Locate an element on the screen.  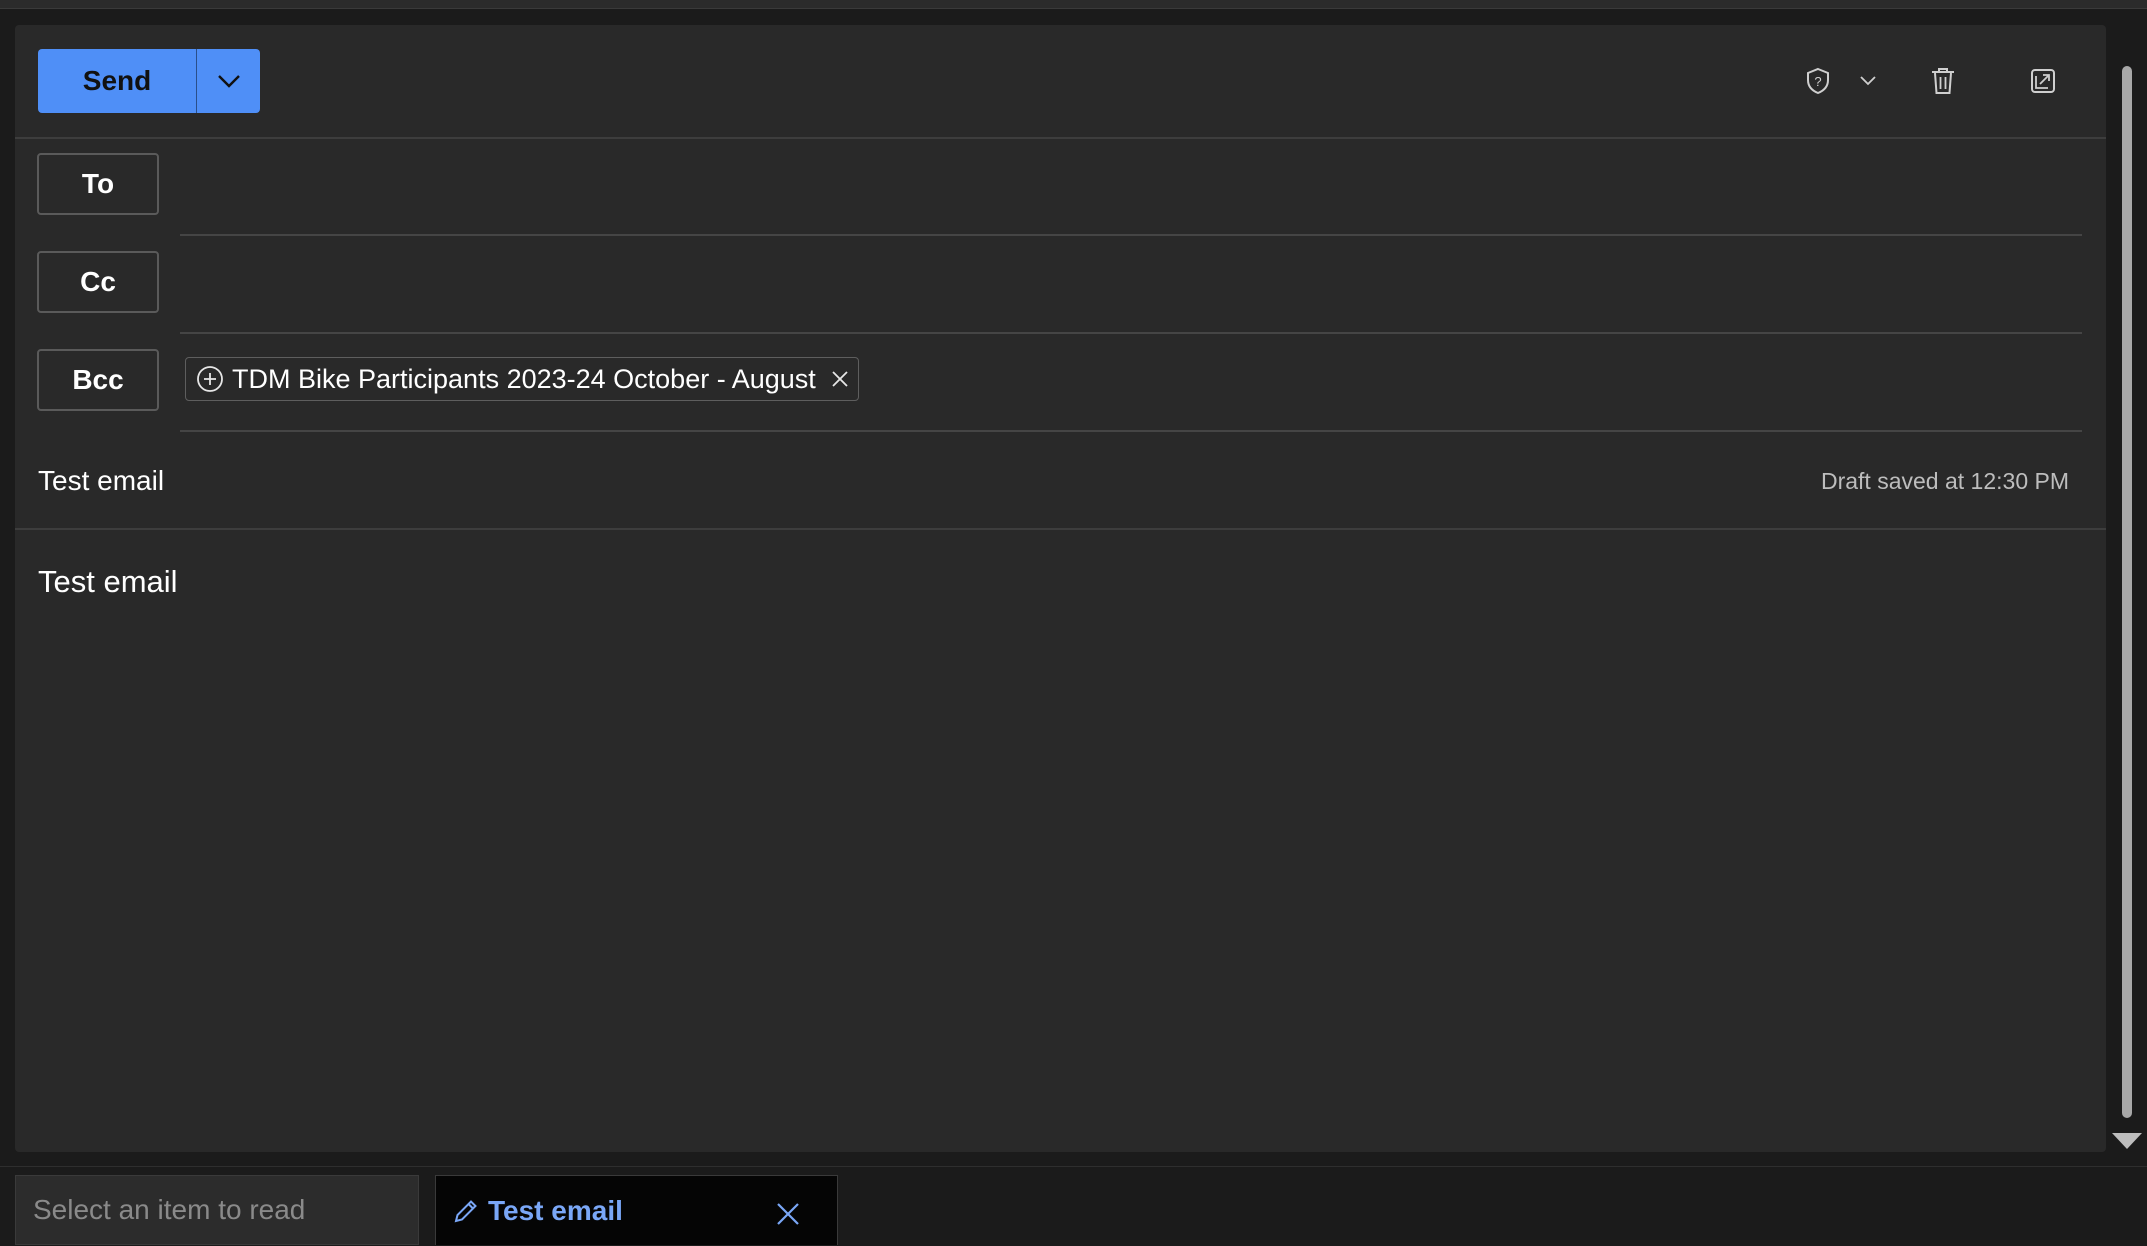
to-input is located at coordinates (1131, 192).